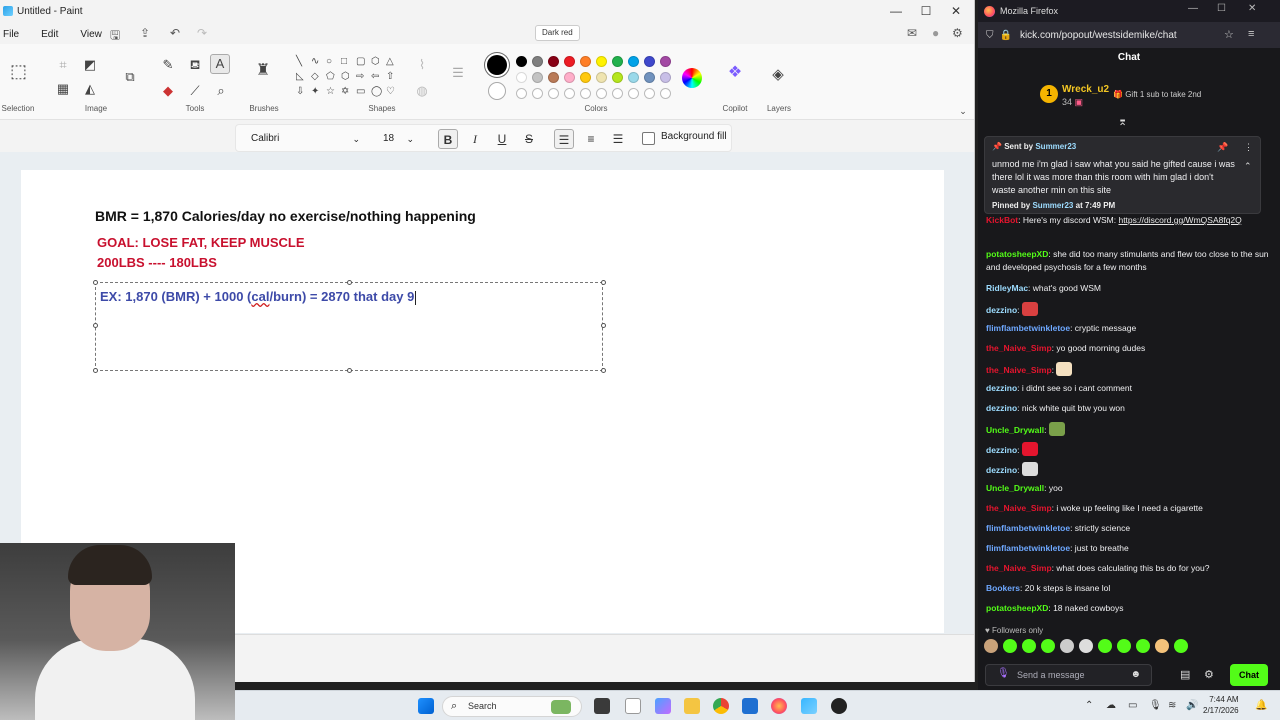 The image size is (1280, 720). Describe the element at coordinates (735, 73) in the screenshot. I see `copilot-icon: ❖` at that location.